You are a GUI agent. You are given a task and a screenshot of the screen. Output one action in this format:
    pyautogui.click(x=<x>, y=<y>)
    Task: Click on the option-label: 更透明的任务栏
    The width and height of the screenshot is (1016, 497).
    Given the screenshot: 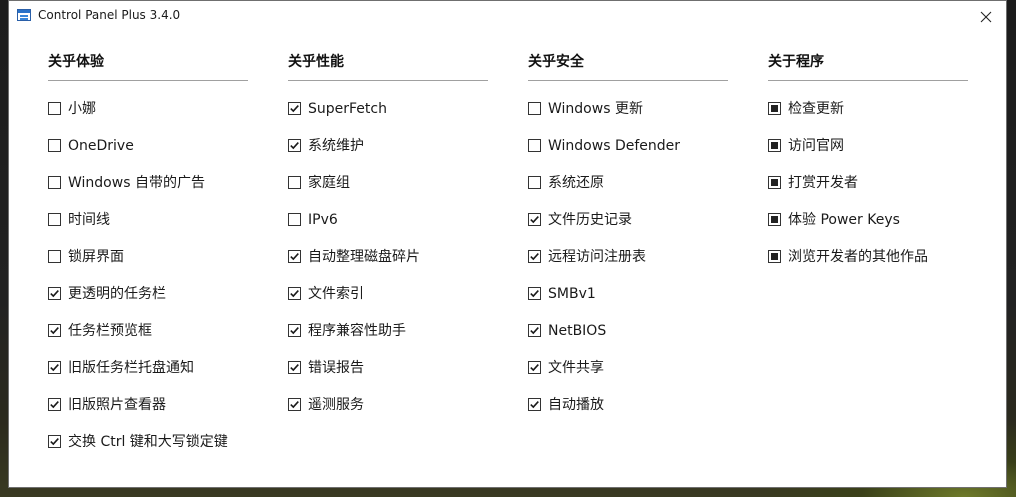 What is the action you would take?
    pyautogui.click(x=117, y=293)
    